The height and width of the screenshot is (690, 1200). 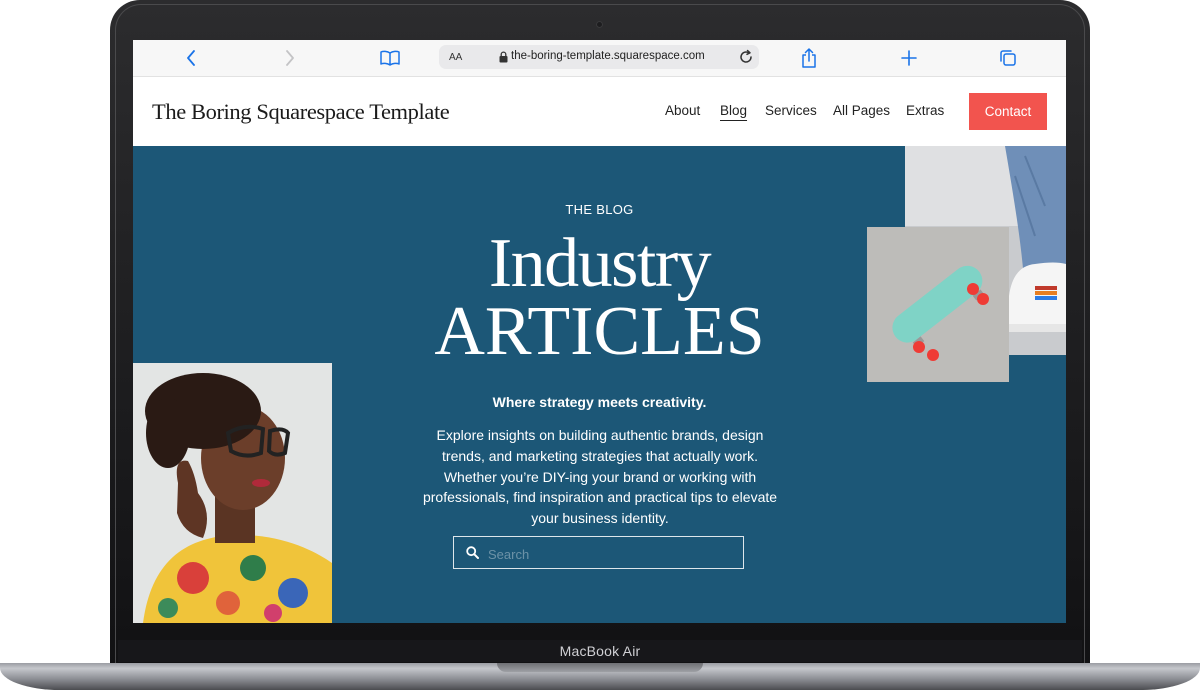 What do you see at coordinates (925, 110) in the screenshot?
I see `nav-link-extras: Extras` at bounding box center [925, 110].